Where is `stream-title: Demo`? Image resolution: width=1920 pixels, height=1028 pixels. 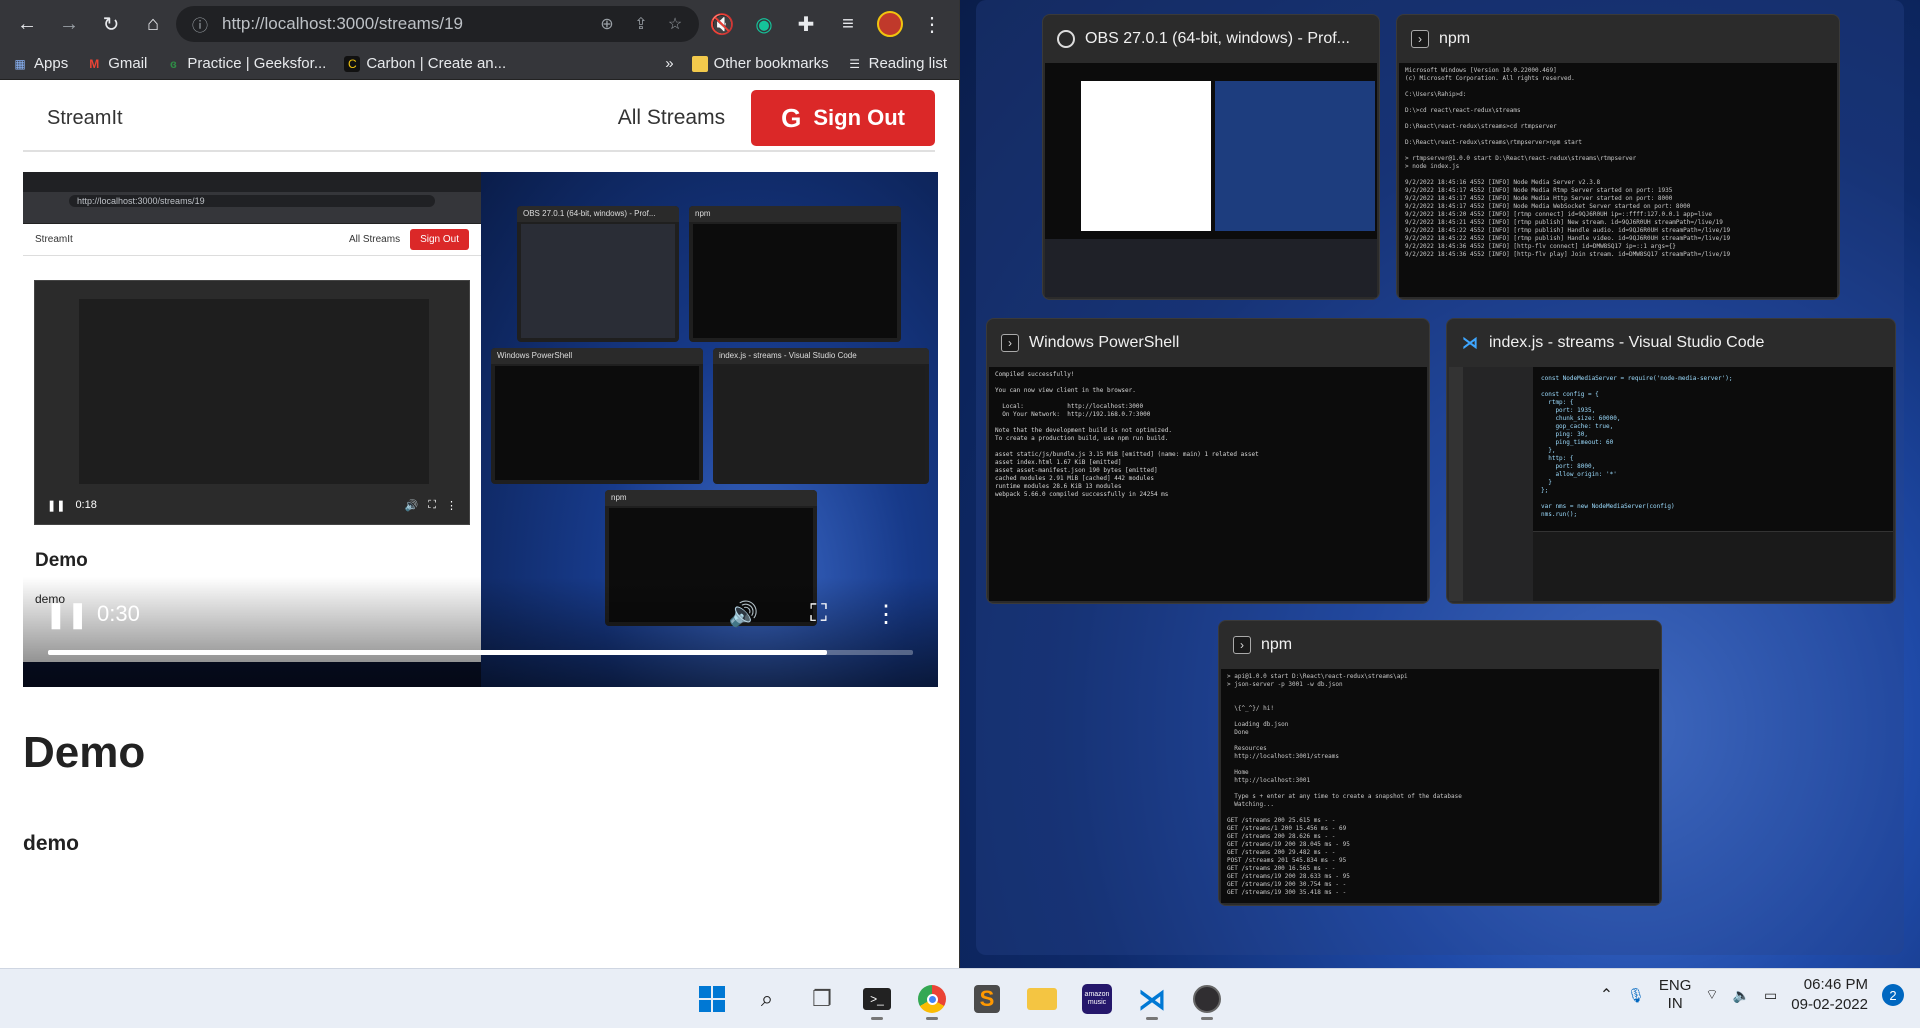
stream-title: Demo is located at coordinates (84, 752).